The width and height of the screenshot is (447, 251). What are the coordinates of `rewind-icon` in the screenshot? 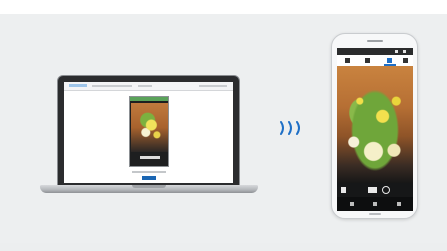 It's located at (343, 190).